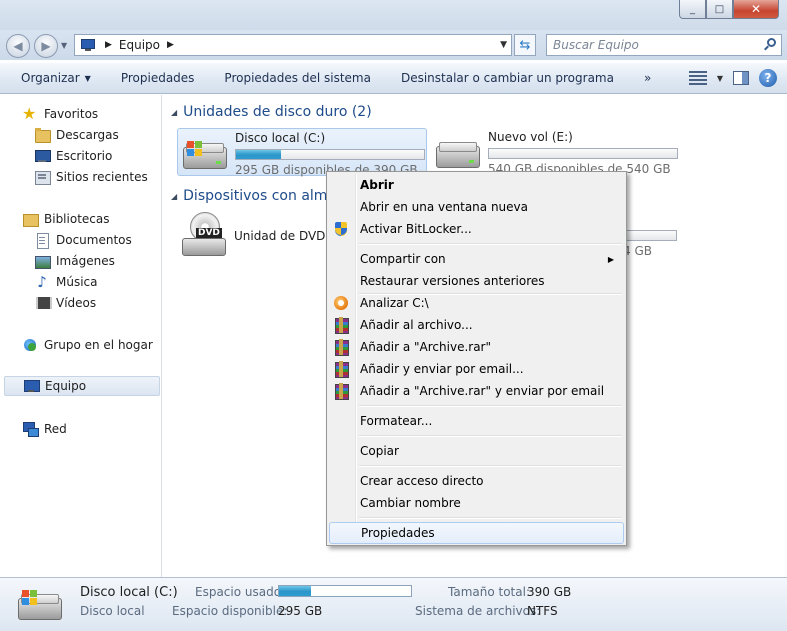 The width and height of the screenshot is (787, 631). Describe the element at coordinates (549, 592) in the screenshot. I see `total-size-value: 390 GB` at that location.